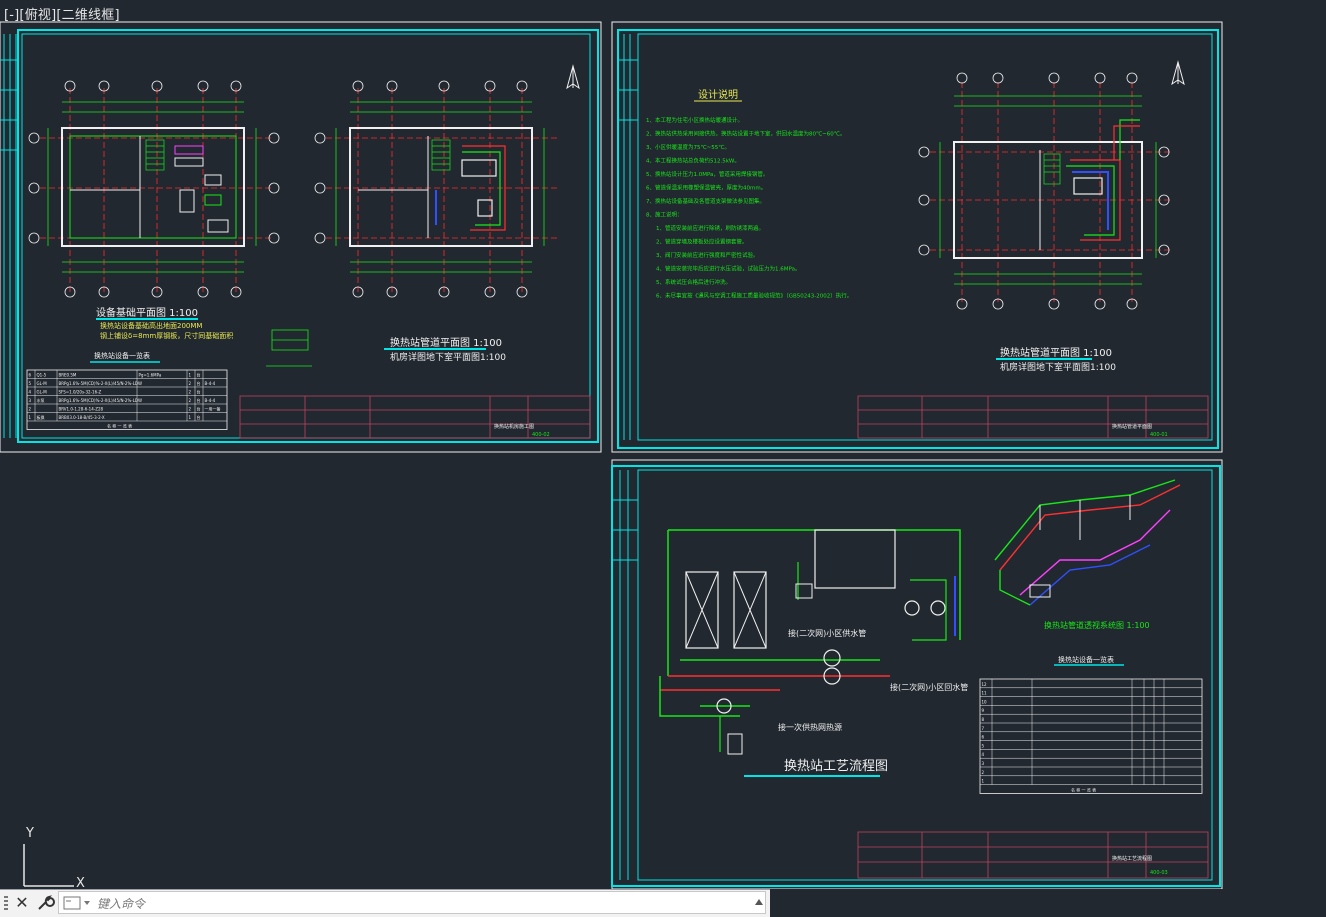 The image size is (1326, 917). I want to click on table-cell: 一用一备, so click(213, 409).